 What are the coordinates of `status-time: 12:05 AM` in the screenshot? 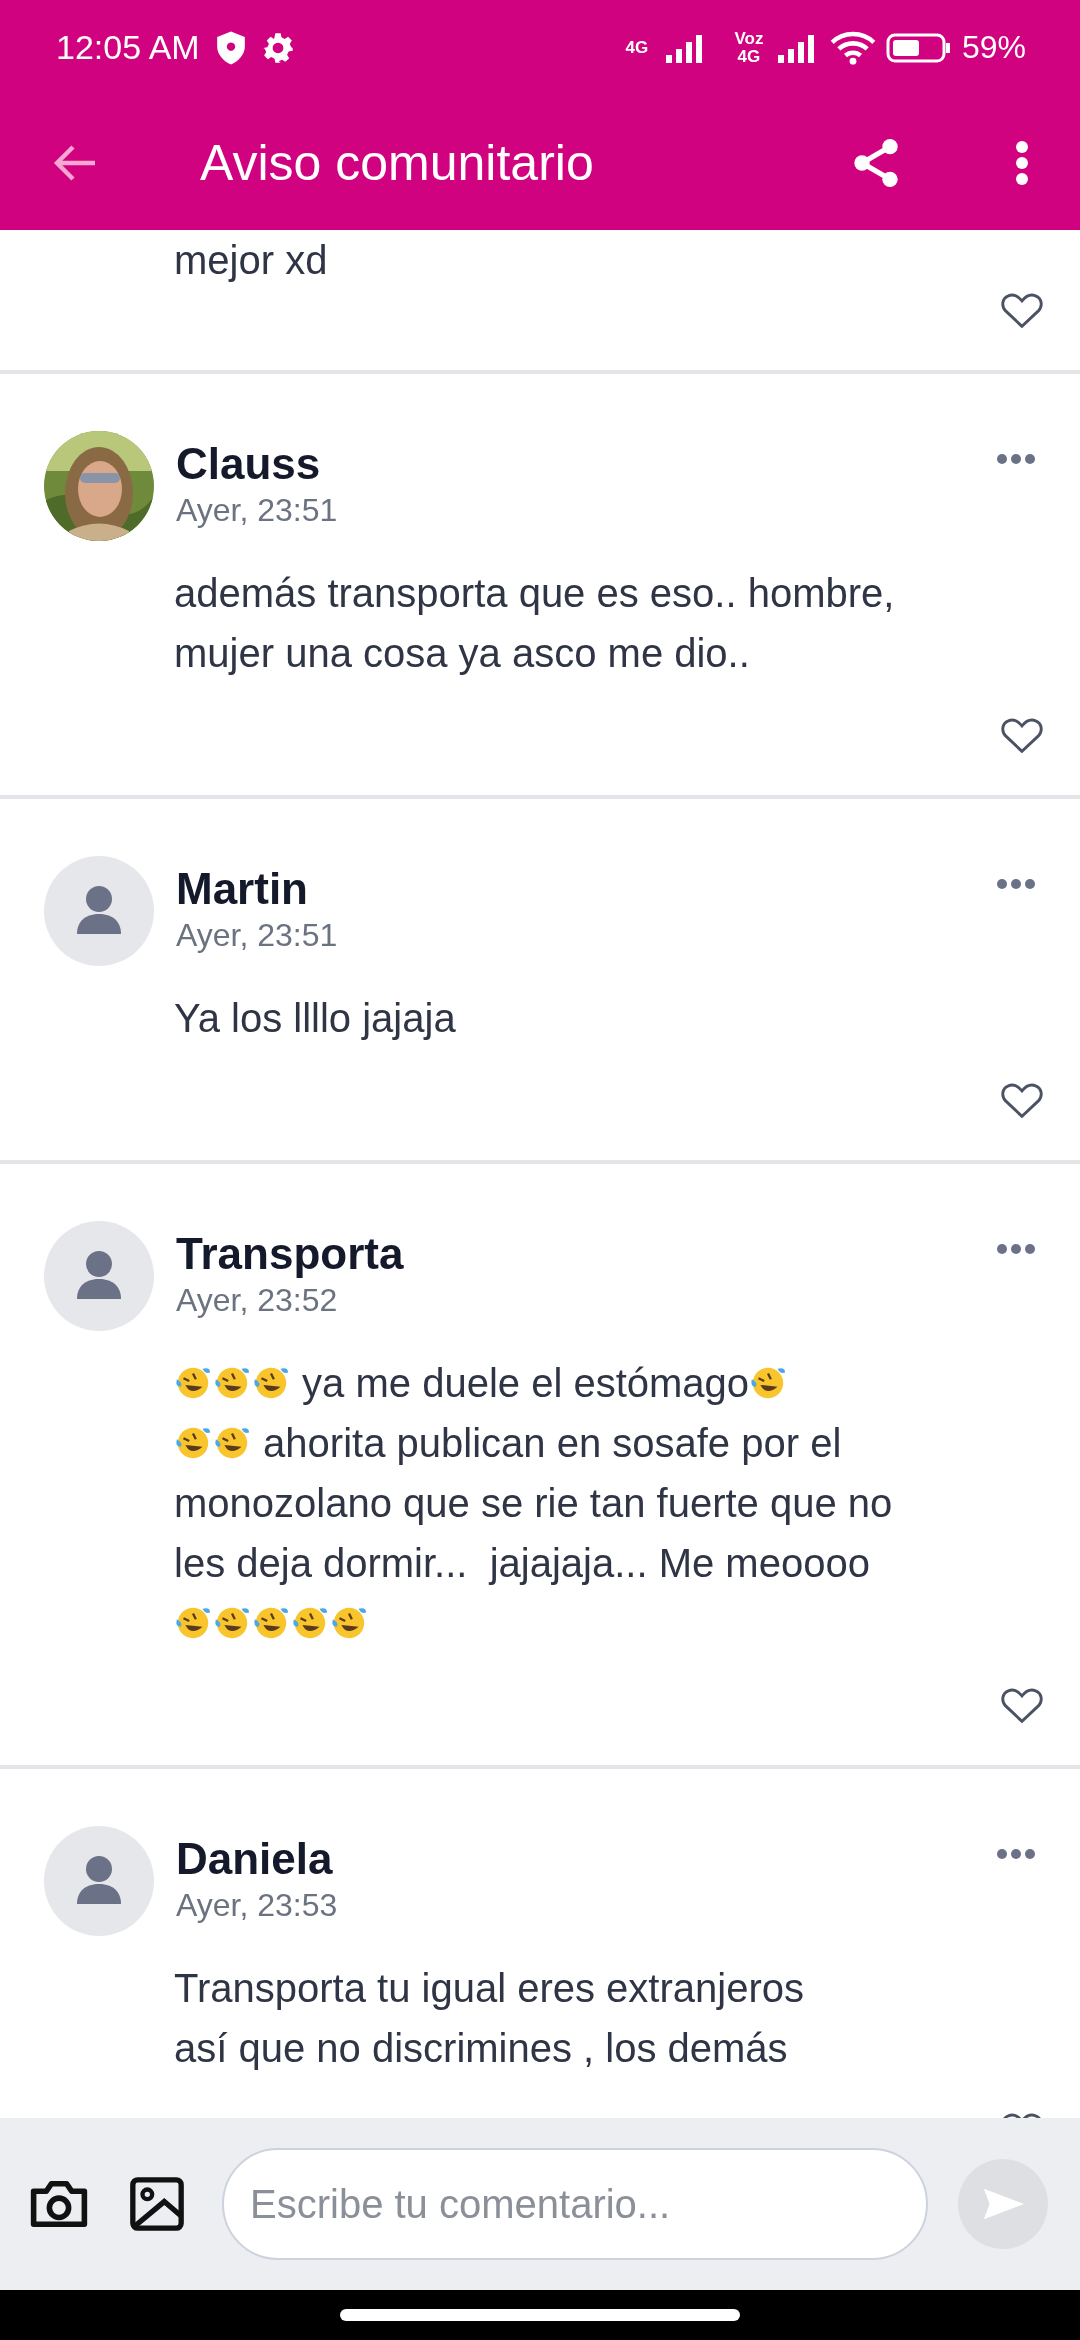 It's located at (128, 47).